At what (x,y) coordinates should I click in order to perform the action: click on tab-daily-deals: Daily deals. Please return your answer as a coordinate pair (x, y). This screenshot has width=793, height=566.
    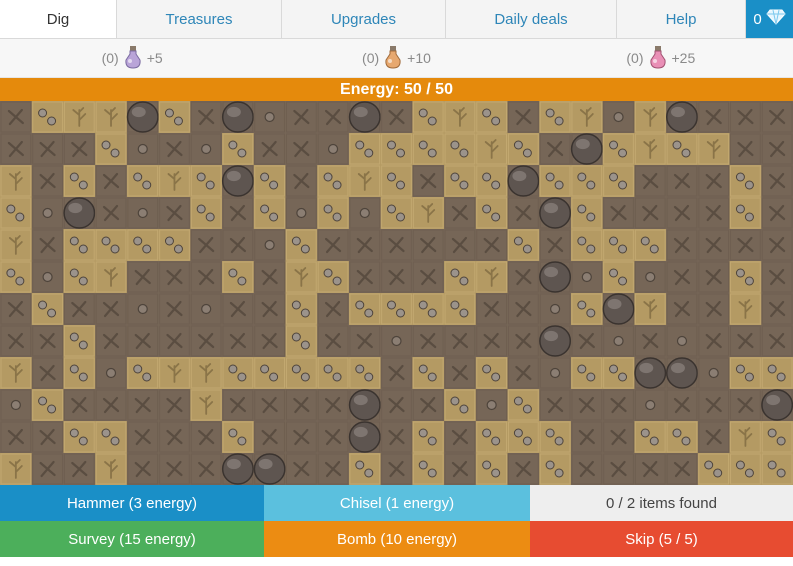
    Looking at the image, I should click on (531, 19).